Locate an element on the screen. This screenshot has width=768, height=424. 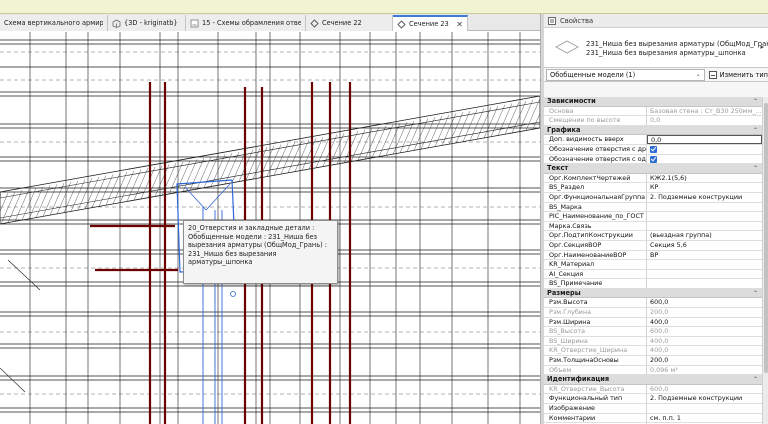
edit-type-button: Изменить тип is located at coordinates (738, 74).